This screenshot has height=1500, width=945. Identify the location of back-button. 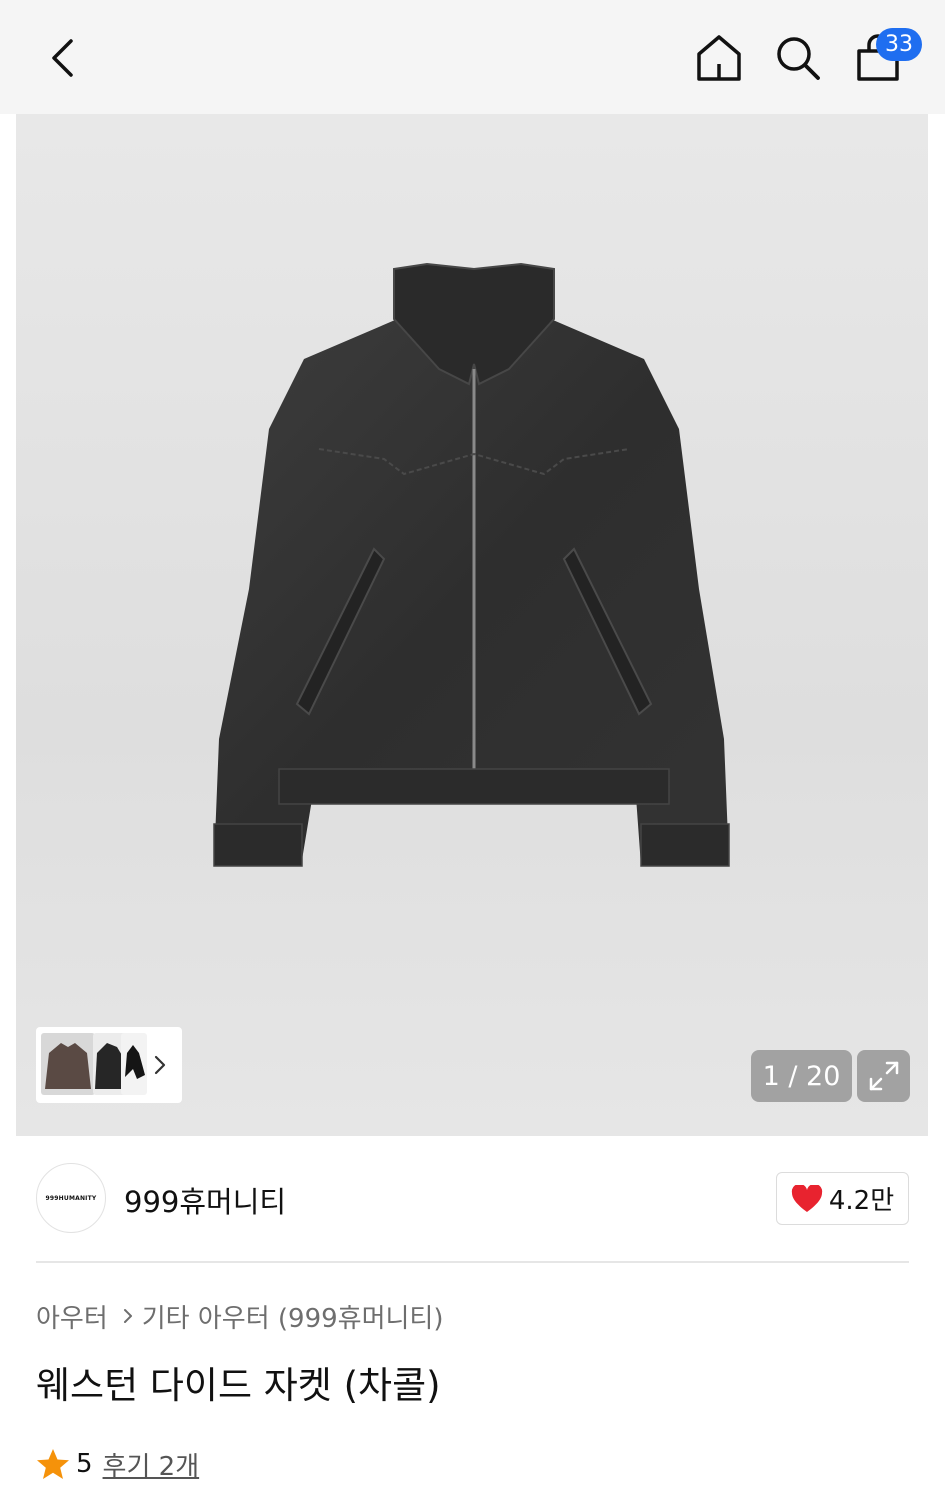
(62, 58).